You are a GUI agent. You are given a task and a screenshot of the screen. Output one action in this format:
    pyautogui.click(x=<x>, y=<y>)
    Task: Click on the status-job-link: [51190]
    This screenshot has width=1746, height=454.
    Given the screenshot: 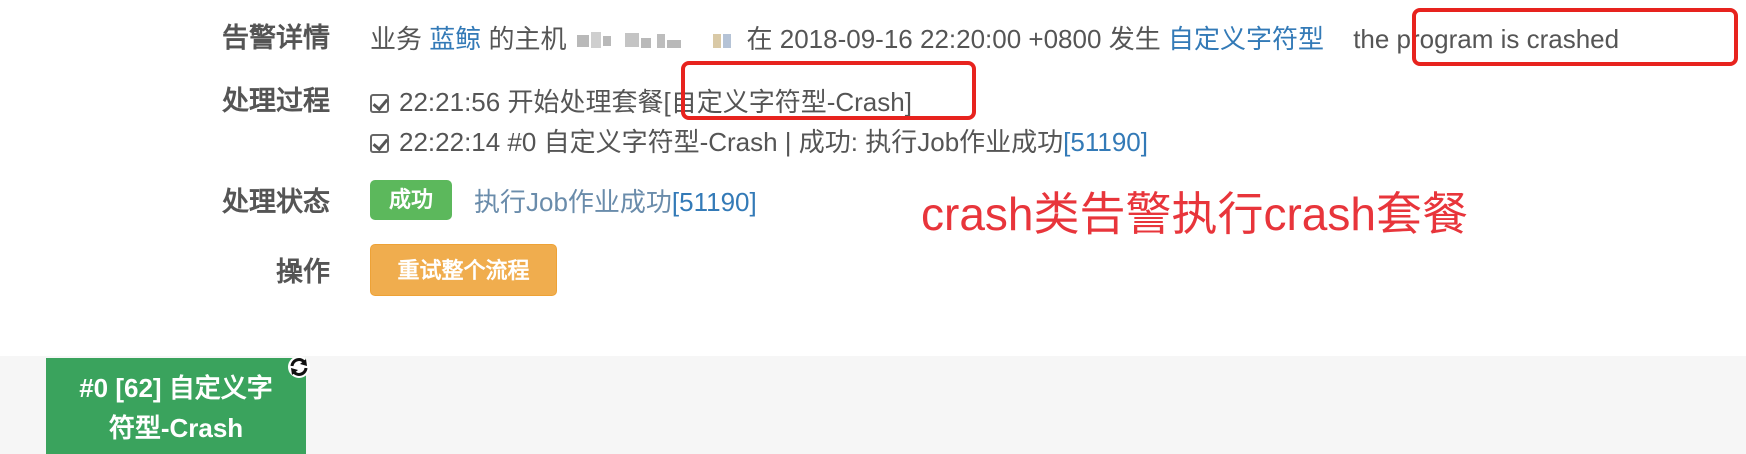 What is the action you would take?
    pyautogui.click(x=714, y=202)
    